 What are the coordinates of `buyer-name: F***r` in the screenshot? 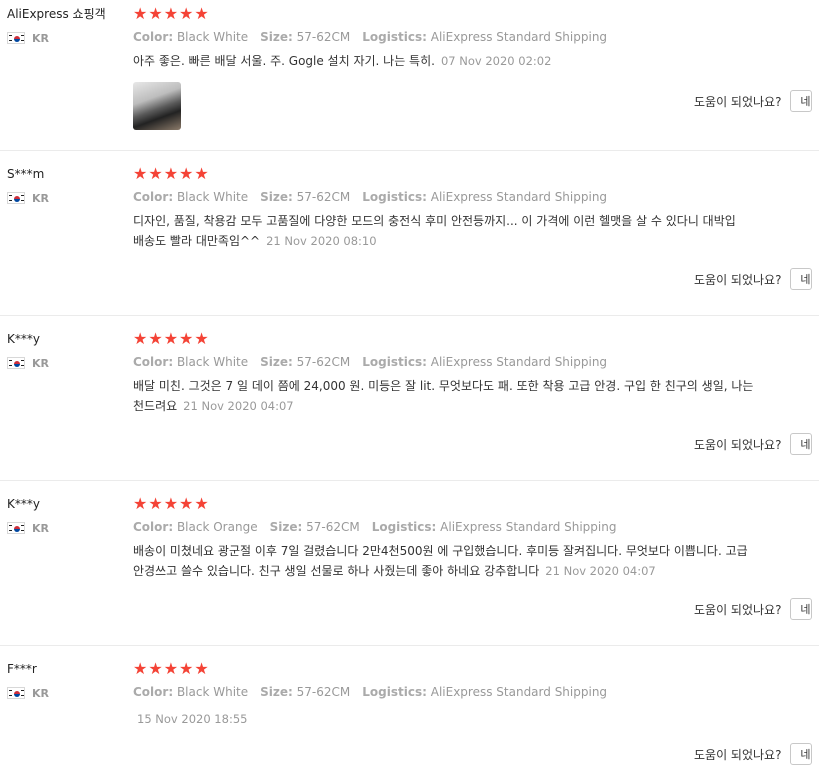 It's located at (22, 669).